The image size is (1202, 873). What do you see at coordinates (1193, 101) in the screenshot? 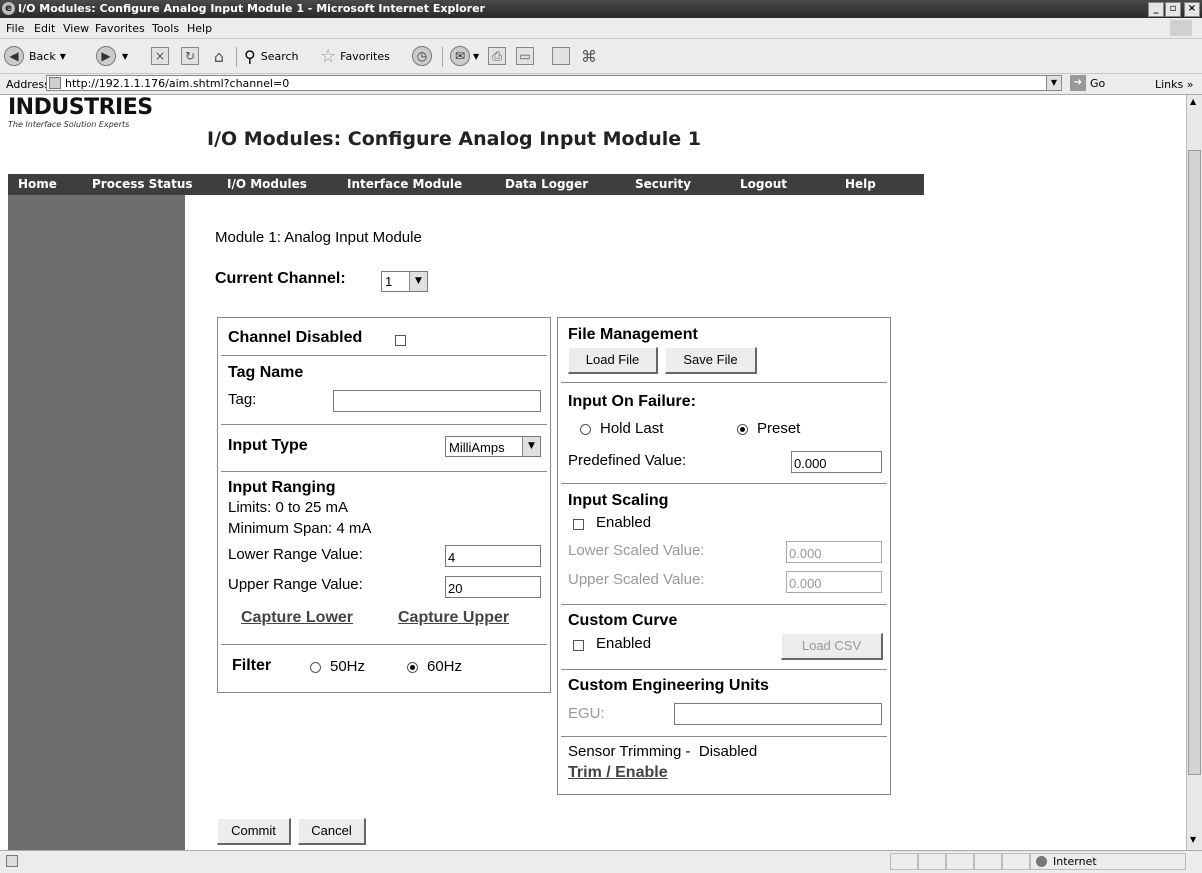
I see `scroll-up-icon: ▲` at bounding box center [1193, 101].